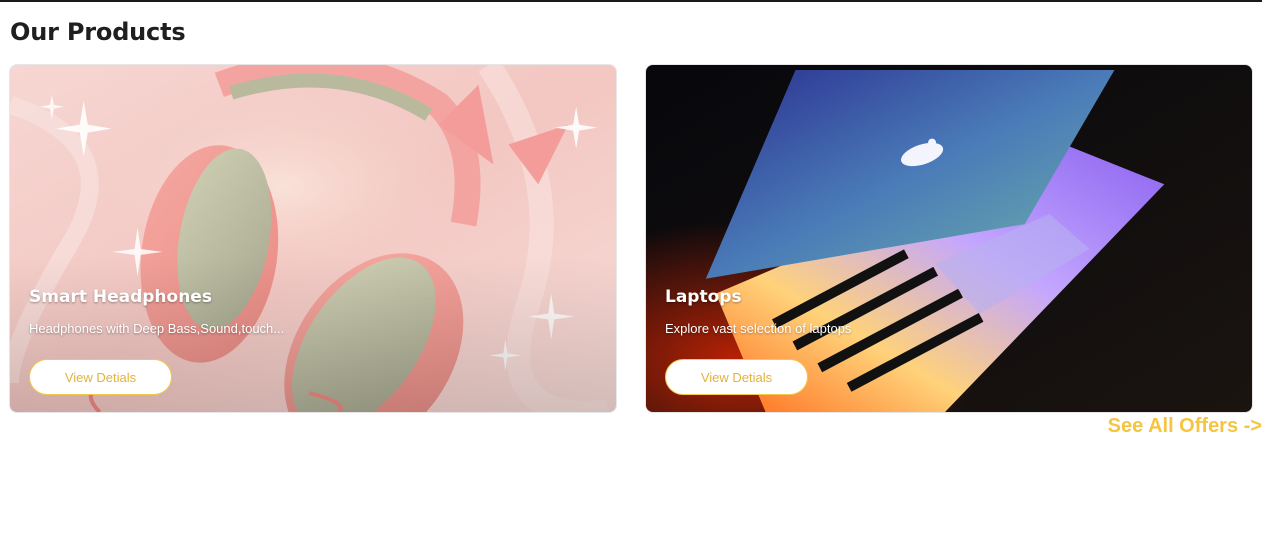 This screenshot has width=1262, height=556. I want to click on product-title: Laptops, so click(703, 297).